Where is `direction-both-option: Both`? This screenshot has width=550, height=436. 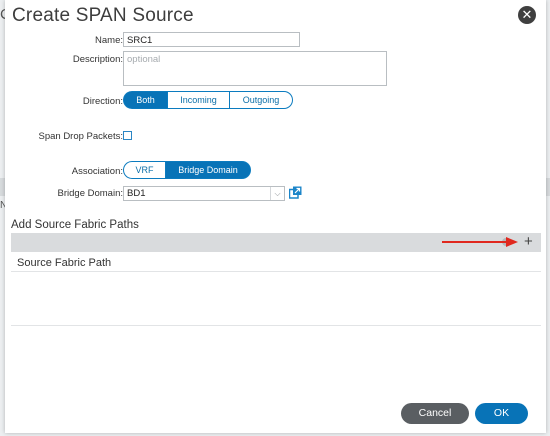
direction-both-option: Both is located at coordinates (145, 100).